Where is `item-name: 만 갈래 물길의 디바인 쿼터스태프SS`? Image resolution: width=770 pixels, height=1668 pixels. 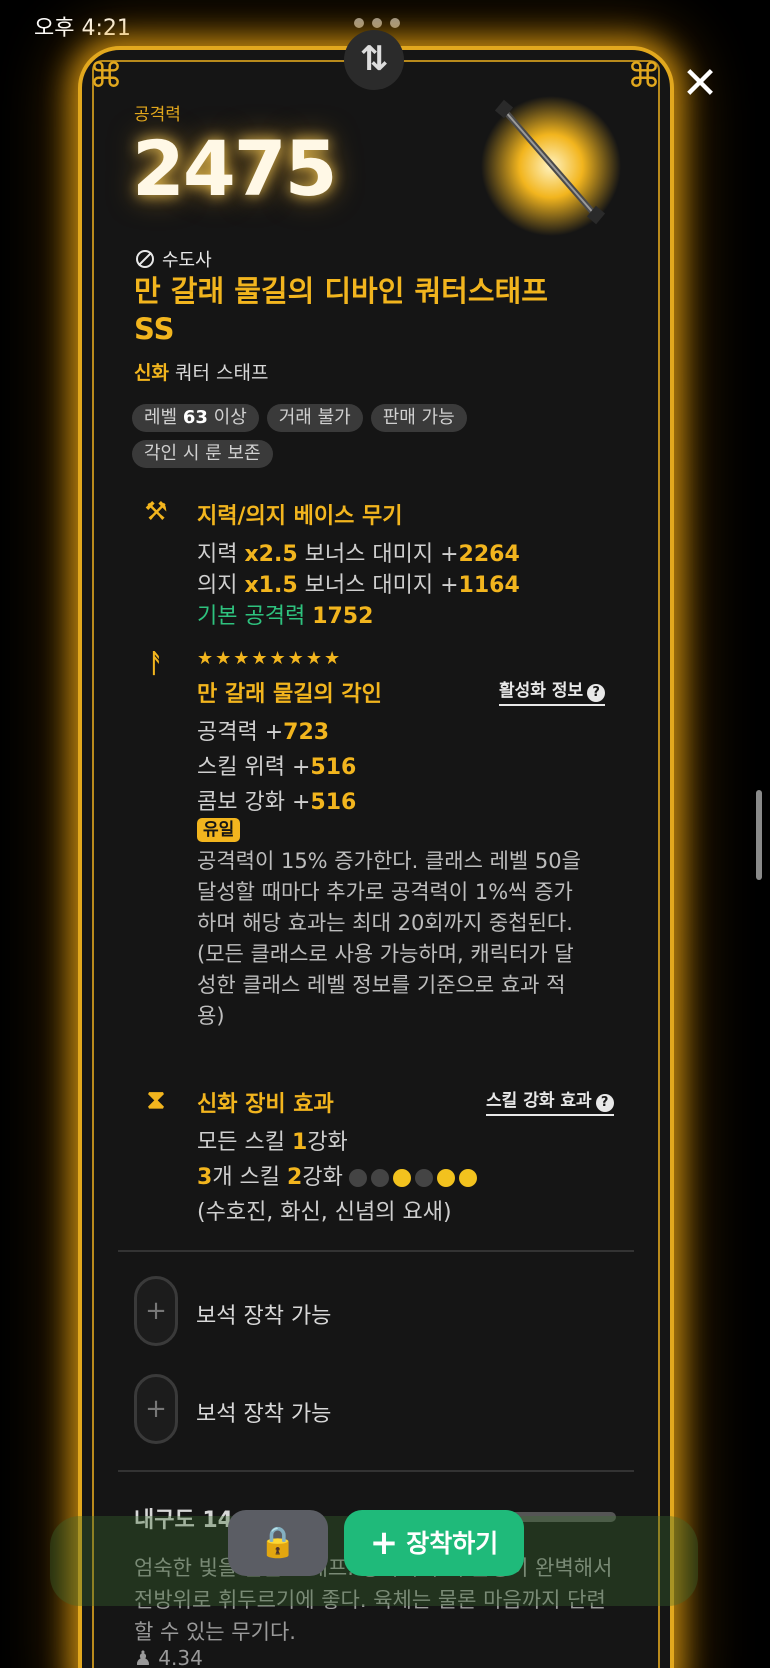 item-name: 만 갈래 물길의 디바인 쿼터스태프SS is located at coordinates (341, 310).